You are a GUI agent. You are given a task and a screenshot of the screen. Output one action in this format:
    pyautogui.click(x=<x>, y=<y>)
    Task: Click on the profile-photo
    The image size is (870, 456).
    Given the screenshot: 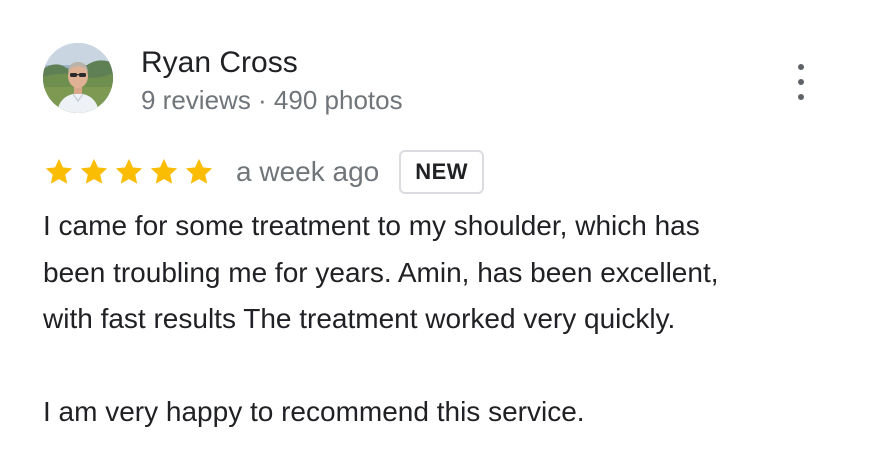 What is the action you would take?
    pyautogui.click(x=78, y=78)
    